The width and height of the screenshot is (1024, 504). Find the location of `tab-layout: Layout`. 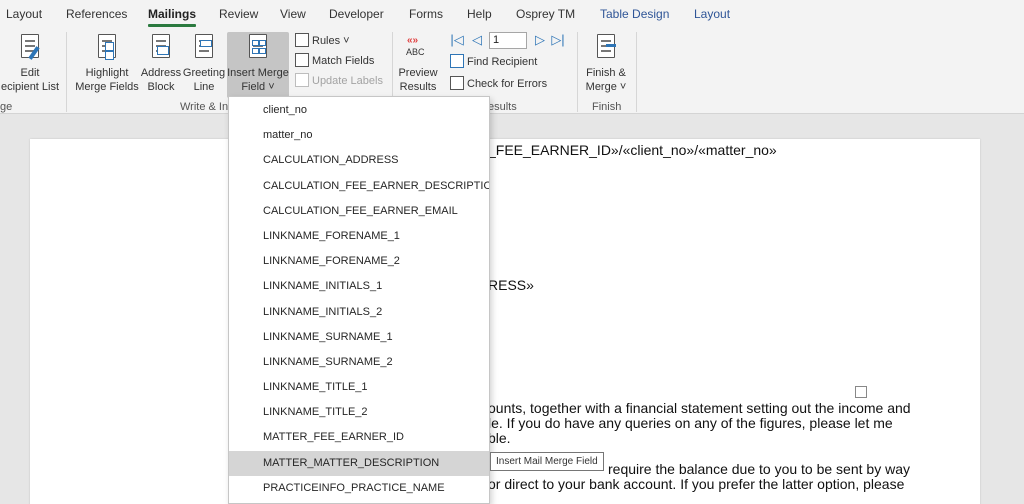

tab-layout: Layout is located at coordinates (24, 14).